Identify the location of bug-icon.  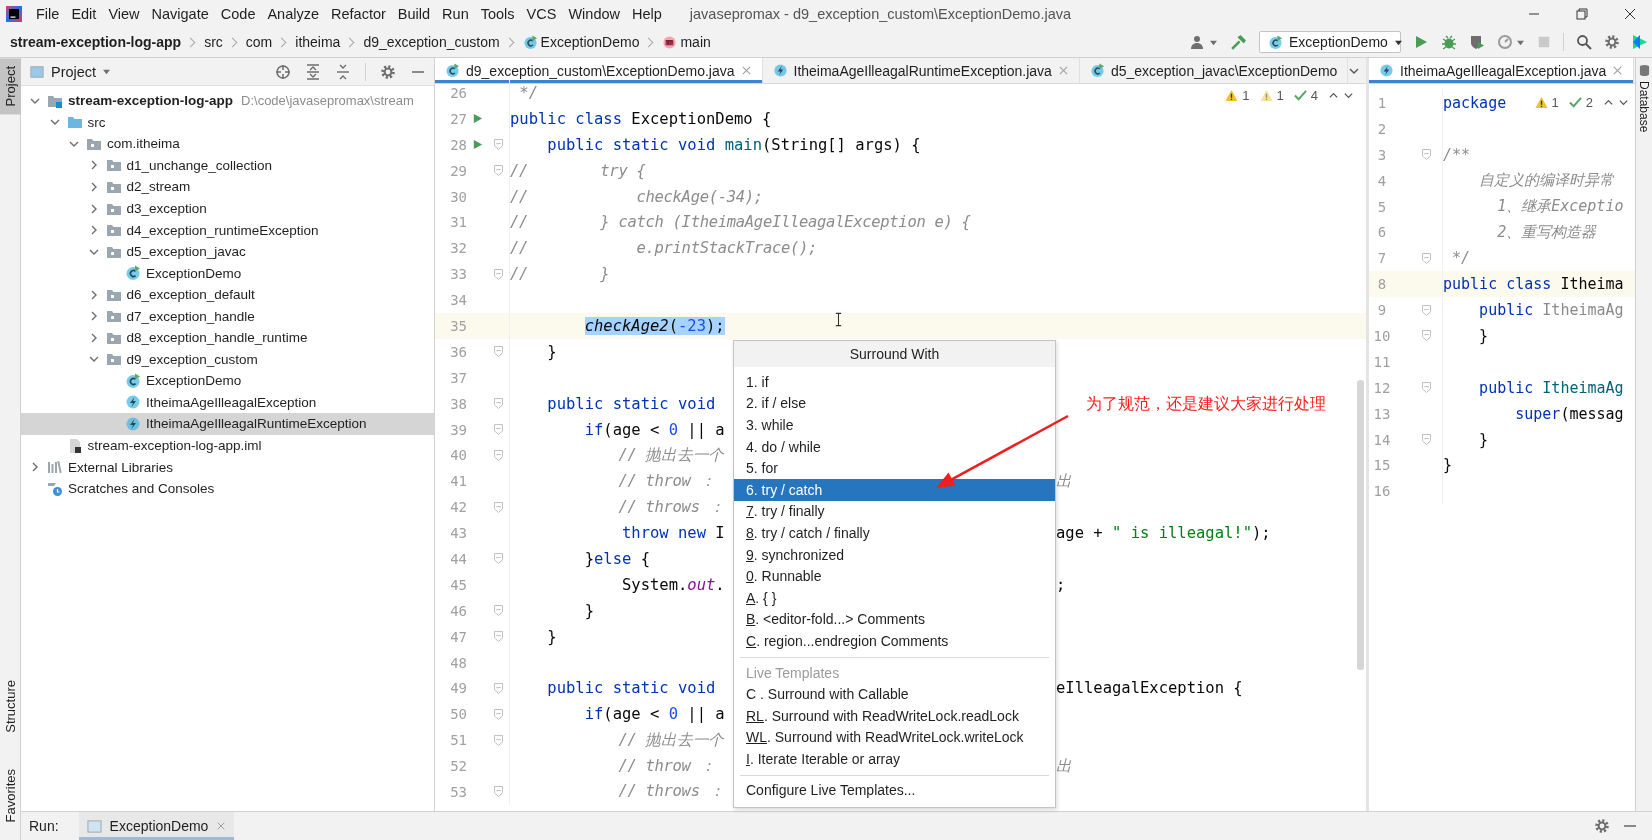
(1449, 42).